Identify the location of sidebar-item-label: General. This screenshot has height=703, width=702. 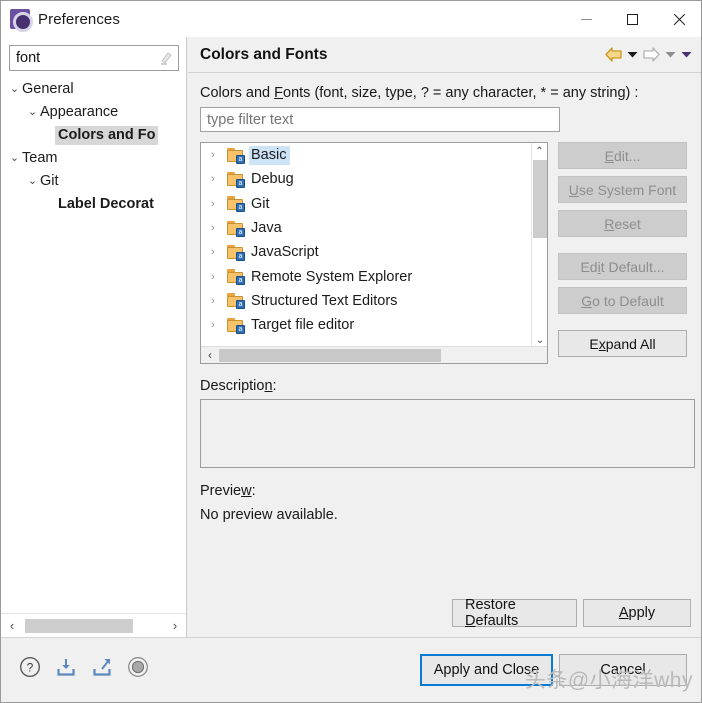
(48, 89).